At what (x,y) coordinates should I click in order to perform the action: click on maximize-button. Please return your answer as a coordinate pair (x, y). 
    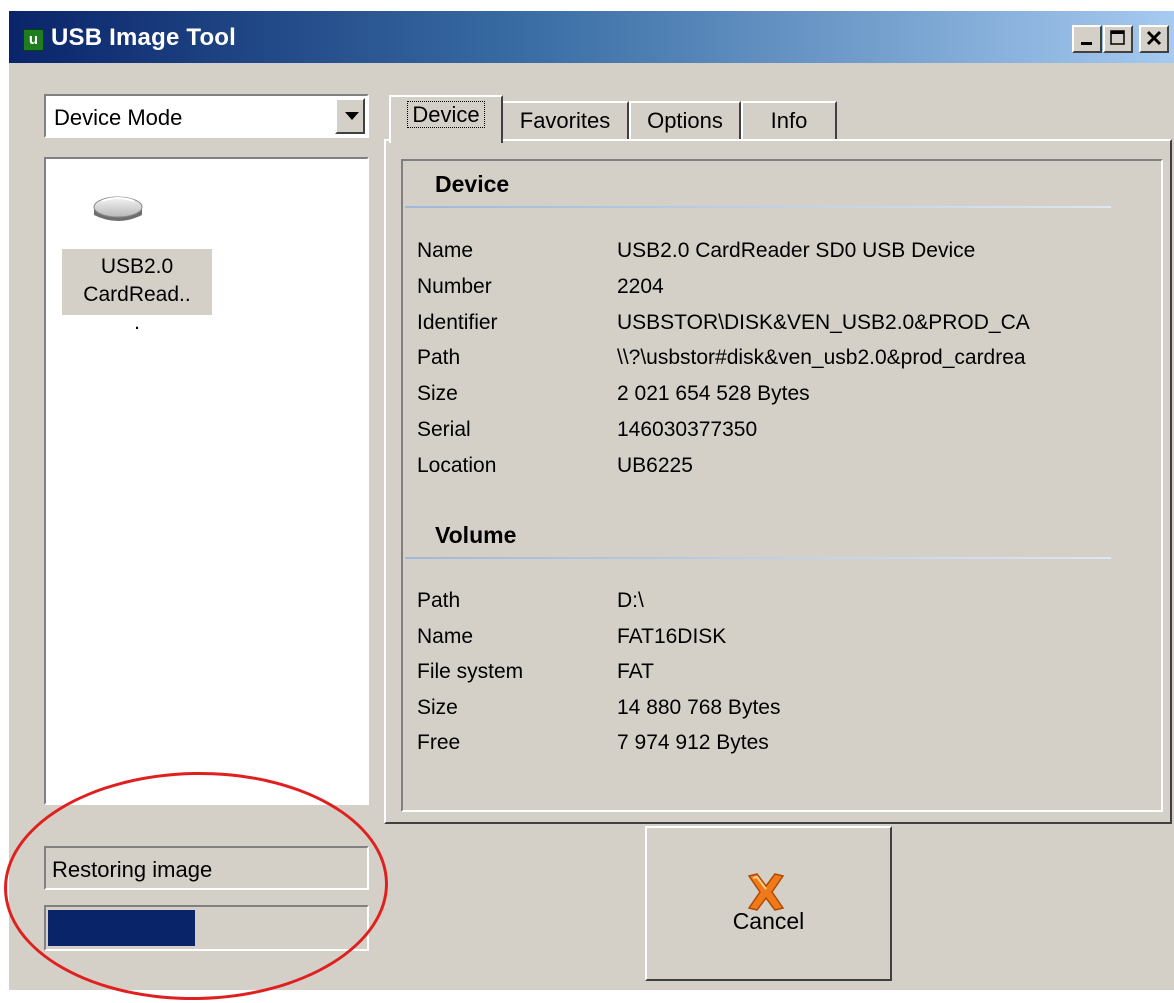
    Looking at the image, I should click on (1118, 39).